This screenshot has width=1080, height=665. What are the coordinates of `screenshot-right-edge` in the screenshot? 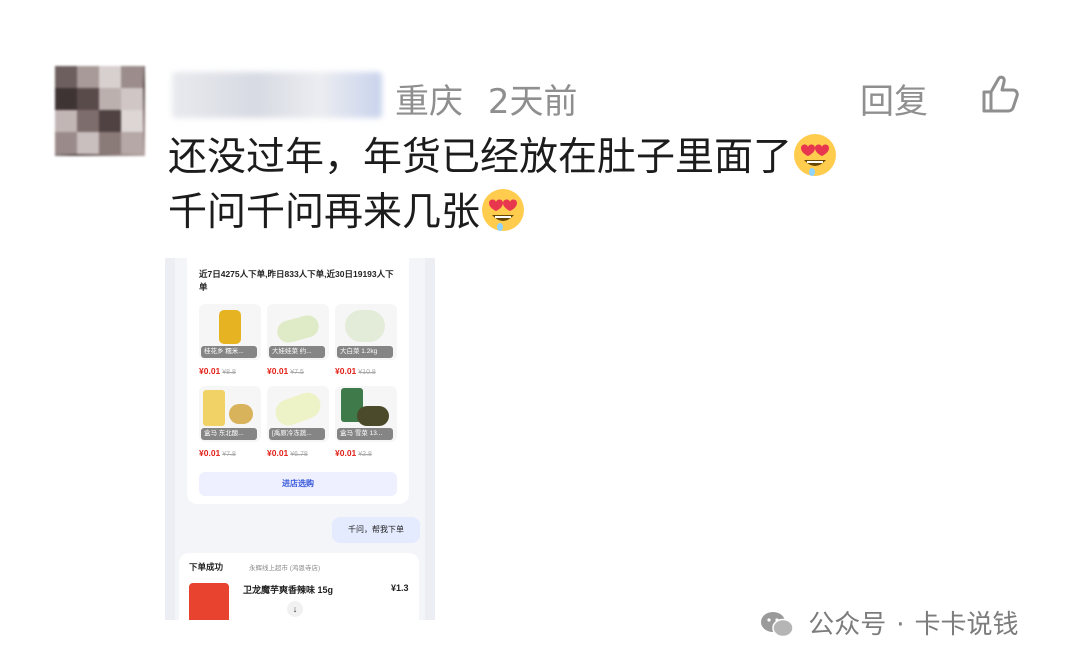 It's located at (430, 439).